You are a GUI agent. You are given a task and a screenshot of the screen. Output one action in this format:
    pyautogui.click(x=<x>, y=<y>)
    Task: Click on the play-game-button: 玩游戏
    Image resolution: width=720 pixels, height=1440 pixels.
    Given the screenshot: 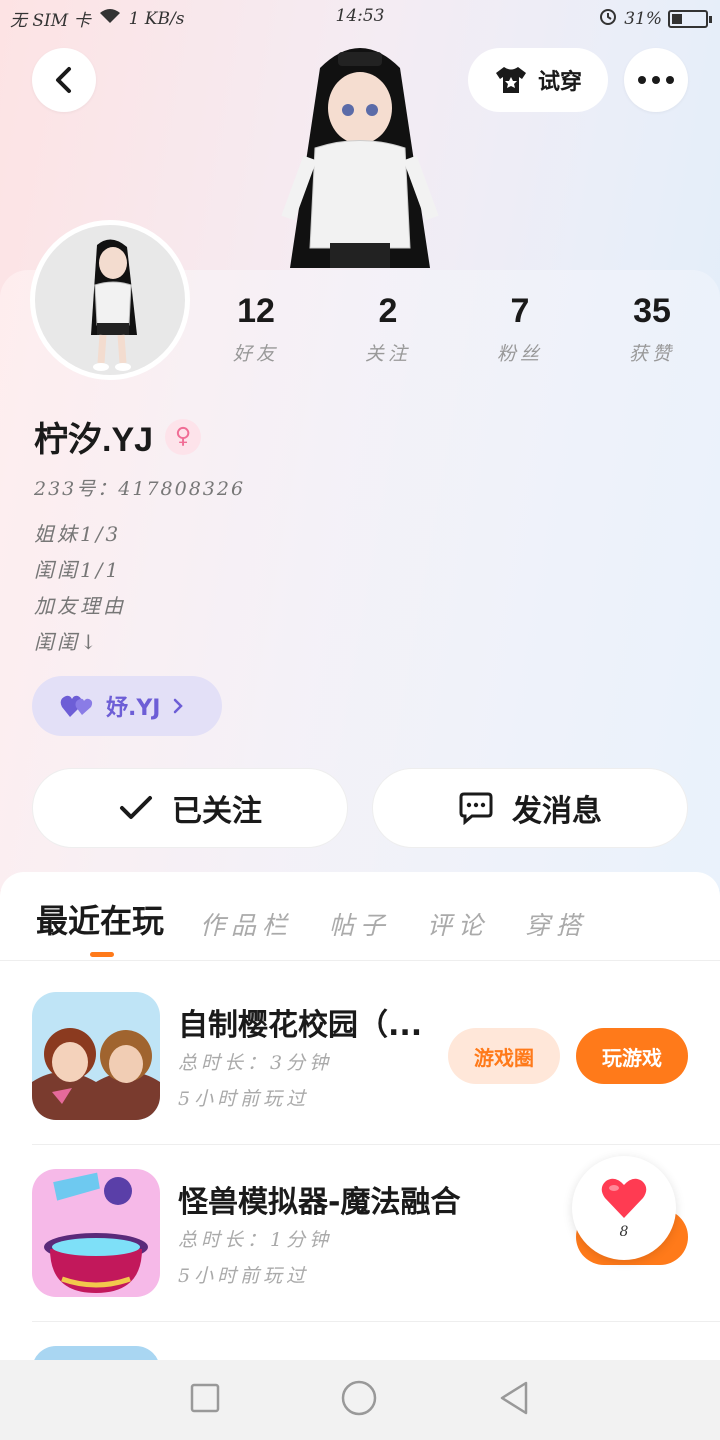 What is the action you would take?
    pyautogui.click(x=632, y=1056)
    